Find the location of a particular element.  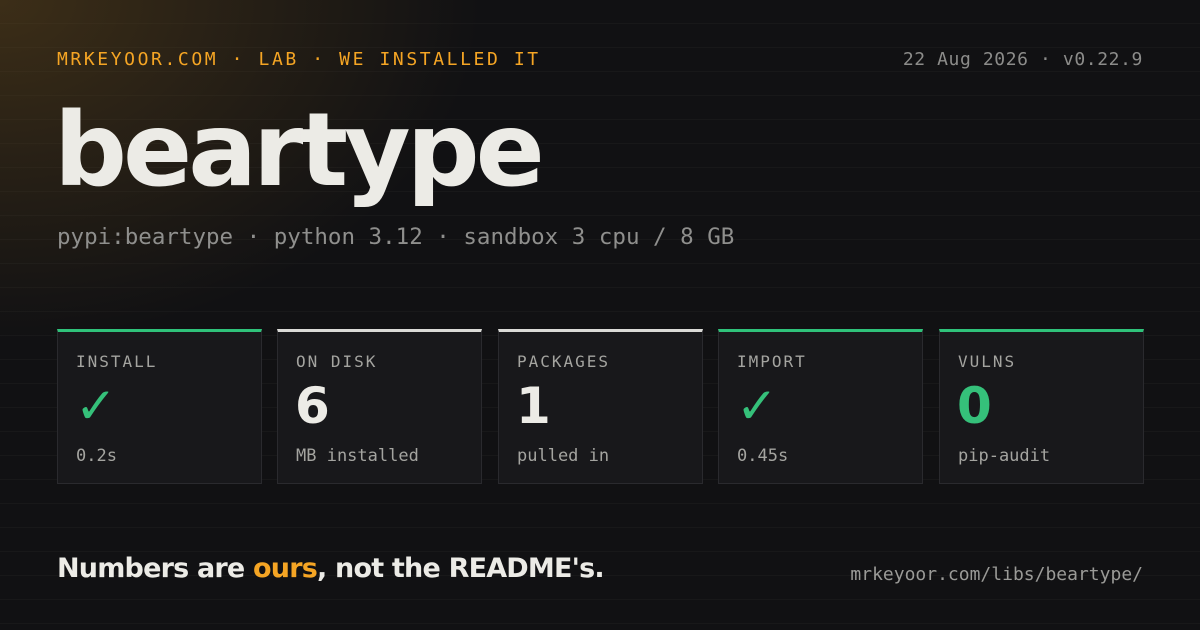

card-note: 0.45s is located at coordinates (763, 456).